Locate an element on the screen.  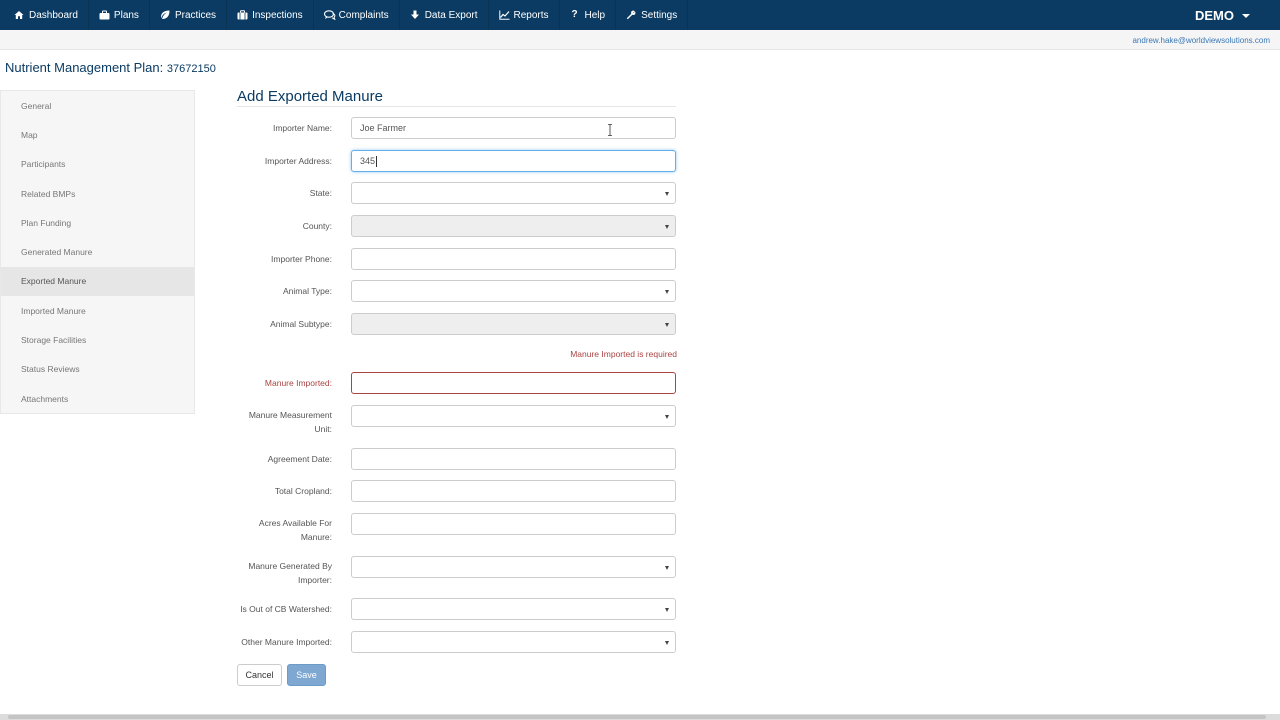
nav-help: ? Help is located at coordinates (588, 15).